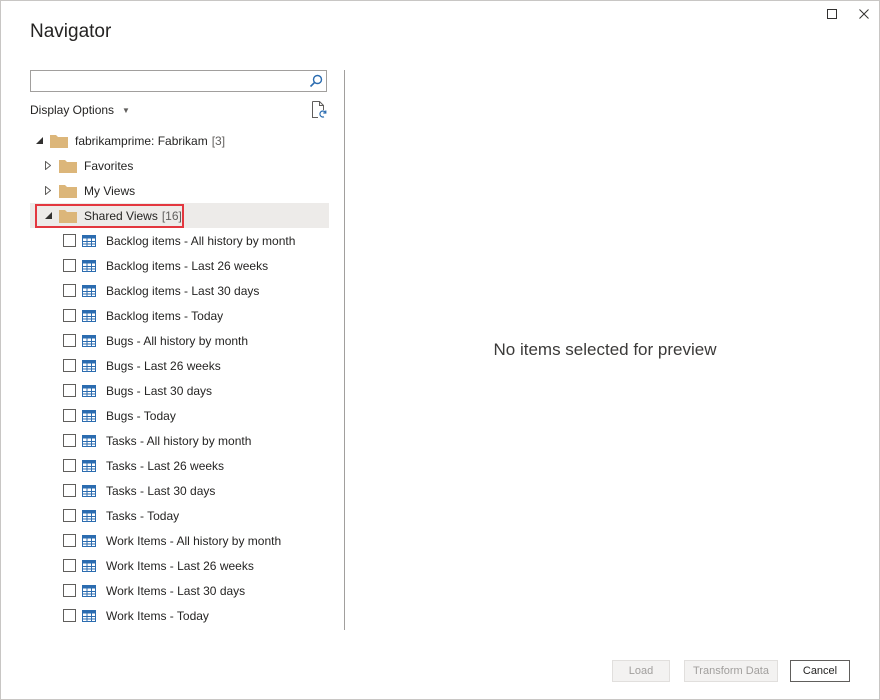  Describe the element at coordinates (180, 565) in the screenshot. I see `list-item-label: Work Items - Last 26 weeks` at that location.